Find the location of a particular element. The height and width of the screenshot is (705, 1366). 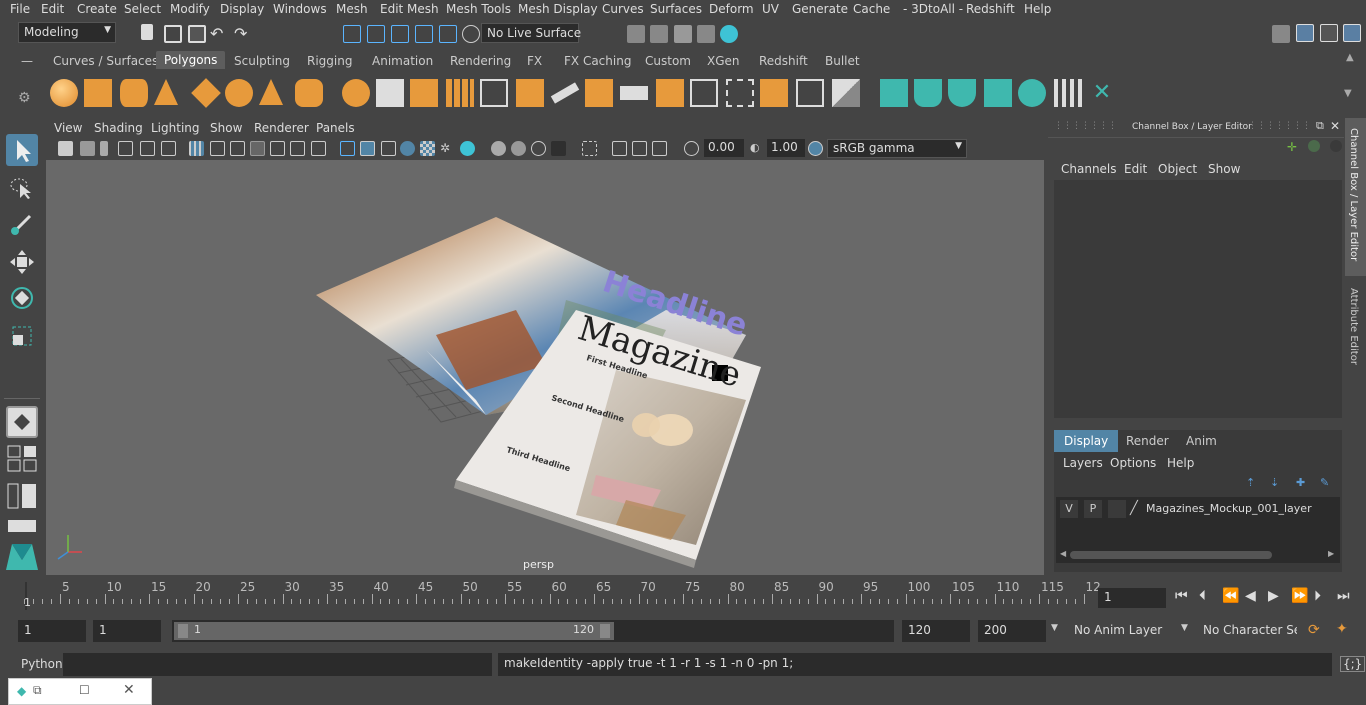

gamma-field: 1.00 is located at coordinates (786, 148).